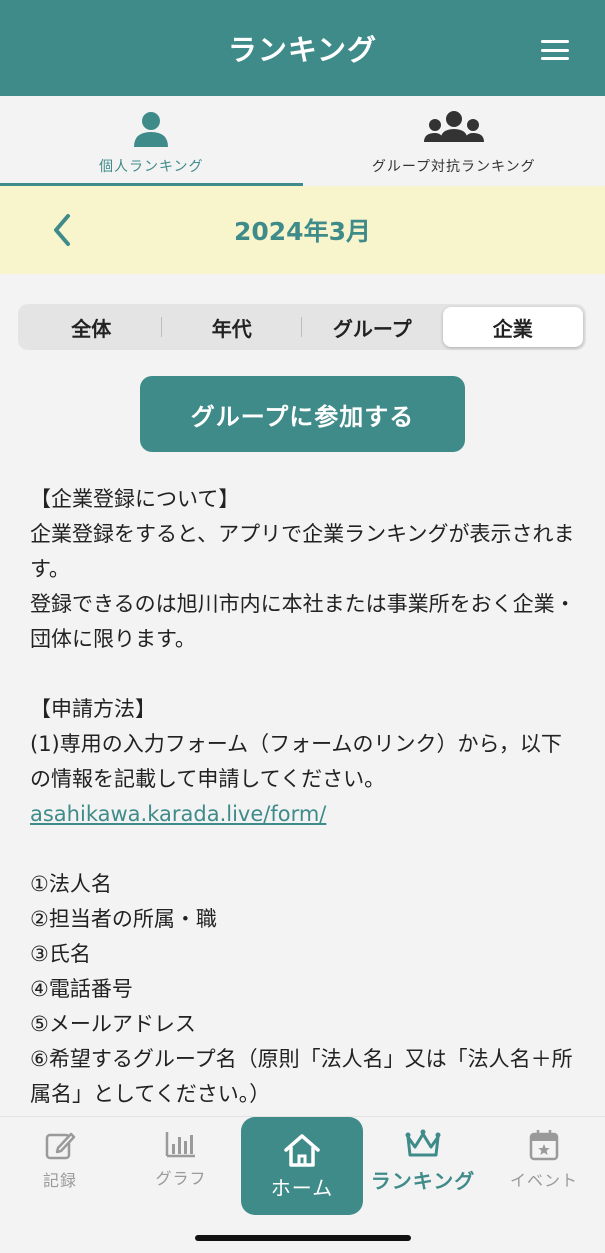 The height and width of the screenshot is (1253, 605). I want to click on list-item: ③氏名, so click(60, 954).